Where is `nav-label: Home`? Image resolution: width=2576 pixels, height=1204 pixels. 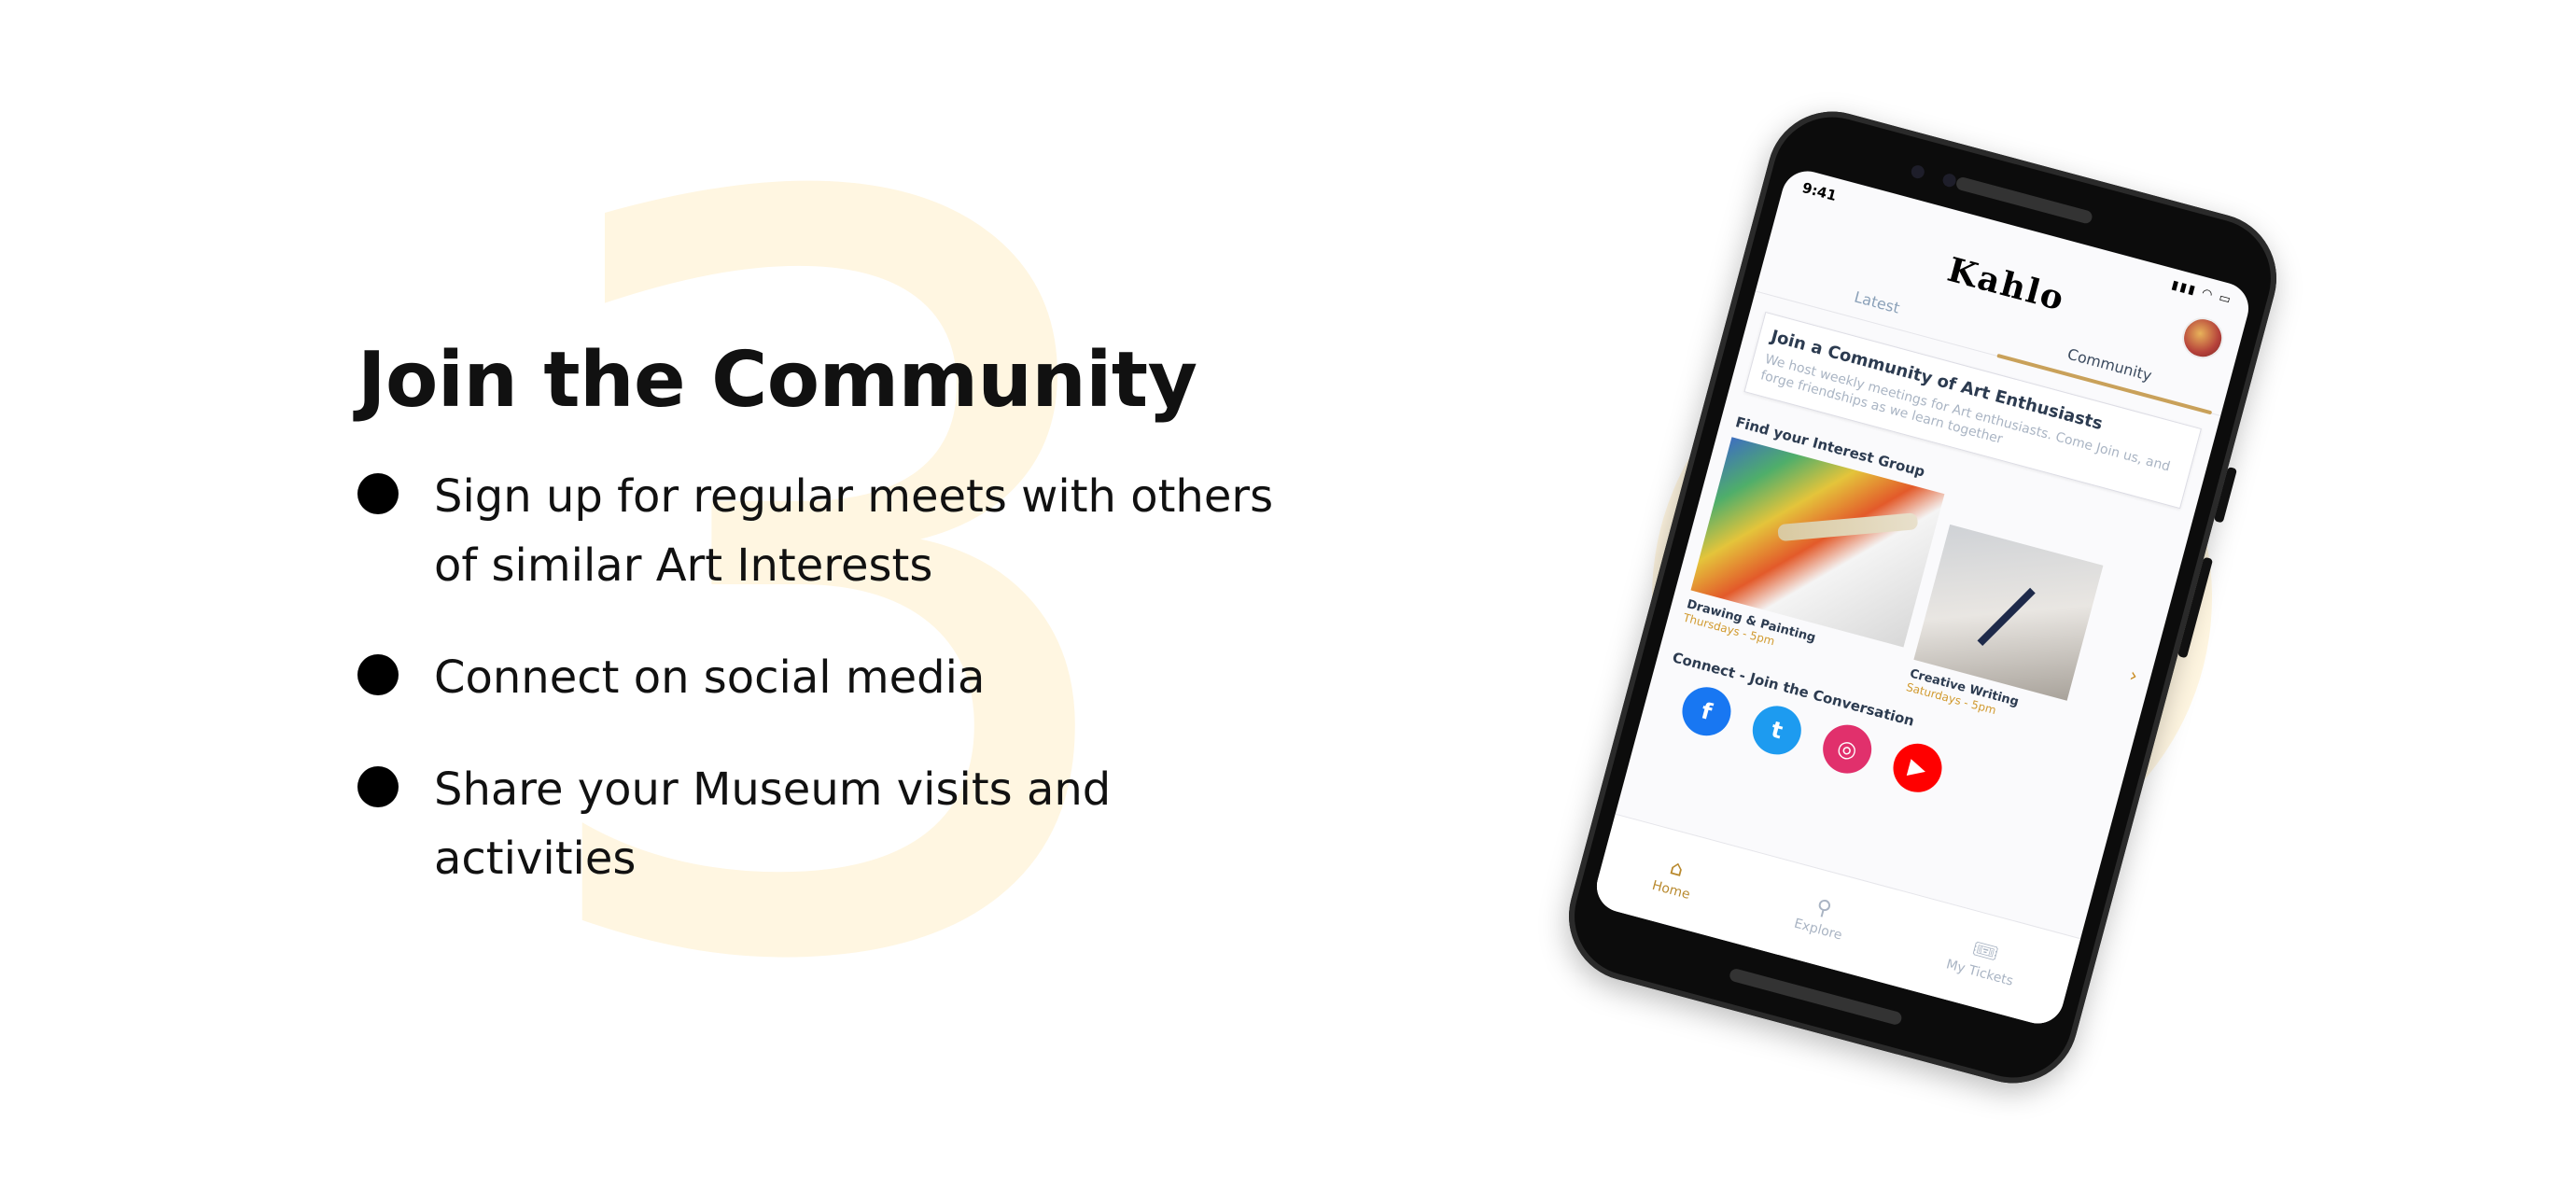 nav-label: Home is located at coordinates (1671, 890).